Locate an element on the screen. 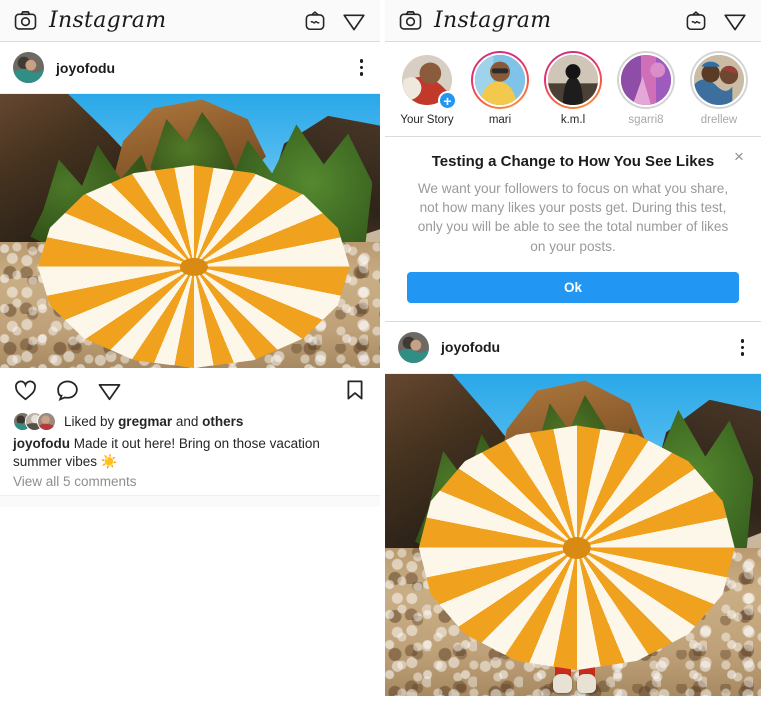 This screenshot has height=707, width=761. story-label: Your Story is located at coordinates (427, 120).